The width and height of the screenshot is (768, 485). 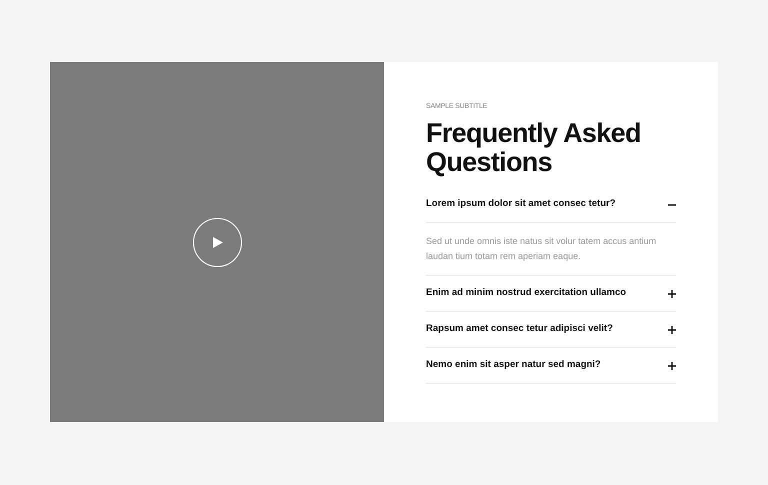 I want to click on faq-answer: Sed ut unde omnis iste natus sit volur tatem accus antium laudan tium totam rem aperiam eaque., so click(x=542, y=249).